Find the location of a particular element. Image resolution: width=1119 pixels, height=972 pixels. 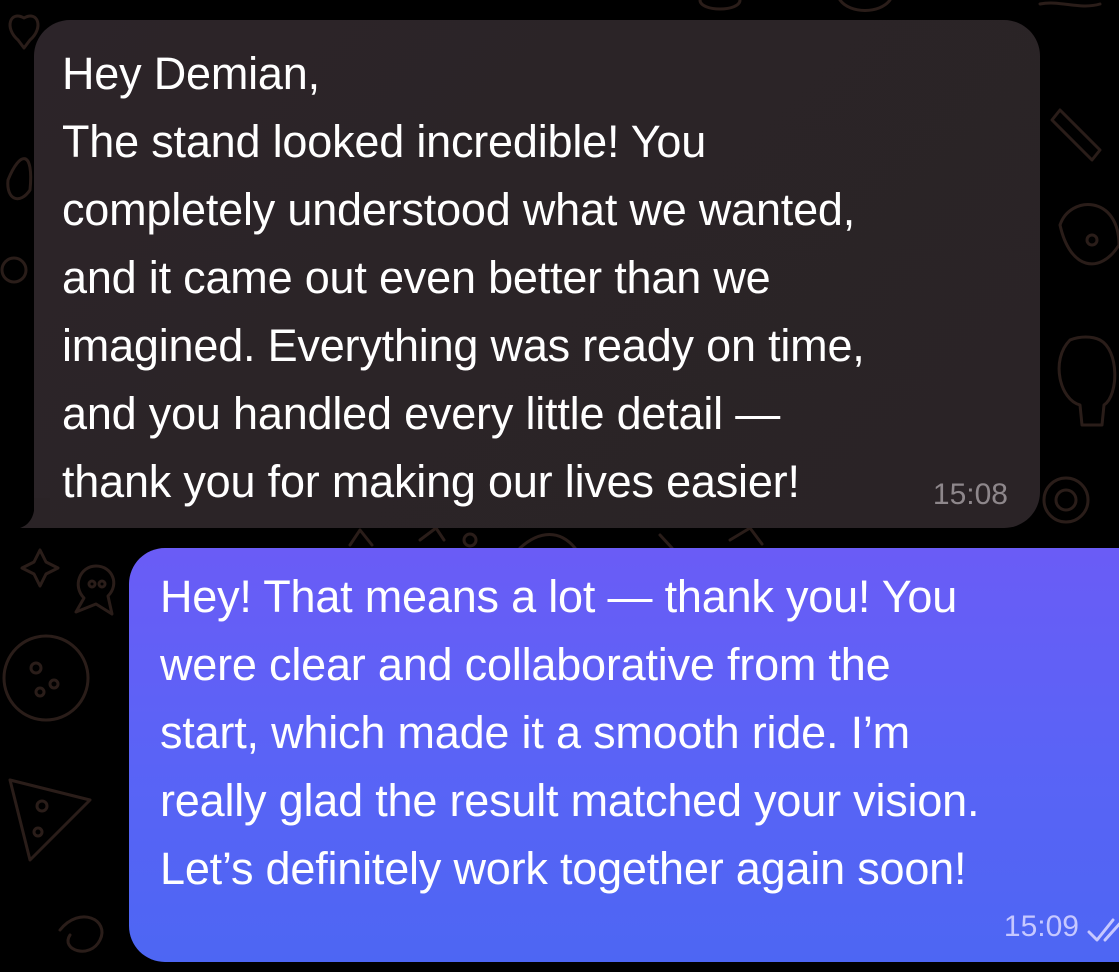

doodle-ball-icon is located at coordinates (46, 678).